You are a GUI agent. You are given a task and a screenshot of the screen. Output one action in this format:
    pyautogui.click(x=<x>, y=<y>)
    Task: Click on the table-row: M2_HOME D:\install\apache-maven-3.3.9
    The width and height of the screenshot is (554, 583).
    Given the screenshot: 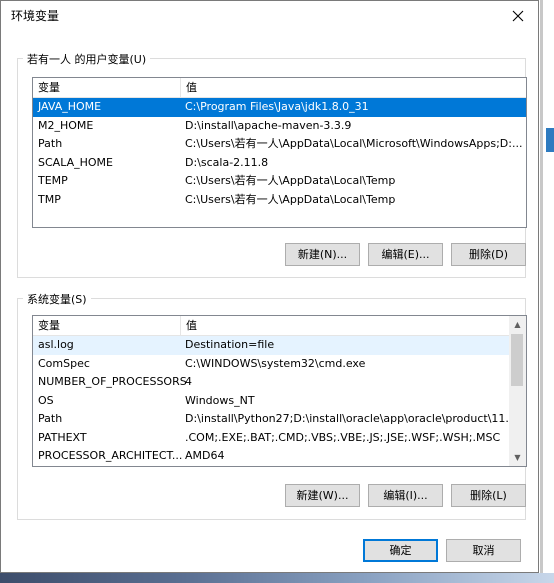 What is the action you would take?
    pyautogui.click(x=279, y=126)
    